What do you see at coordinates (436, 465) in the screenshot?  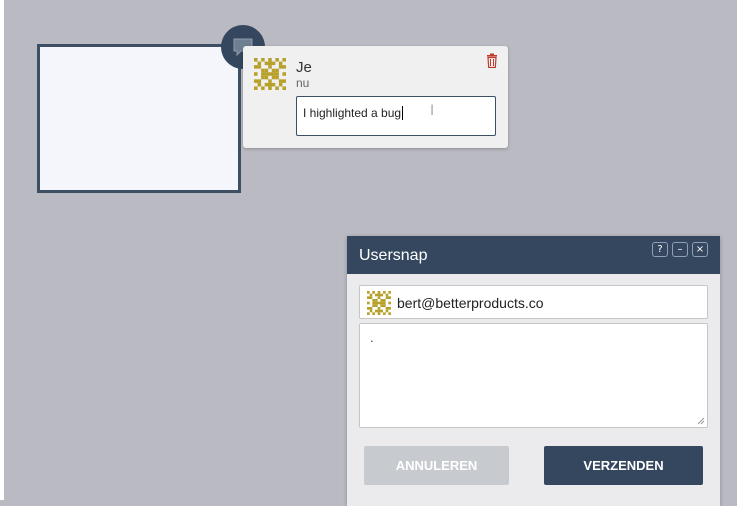 I see `cancel-button: ANNULEREN` at bounding box center [436, 465].